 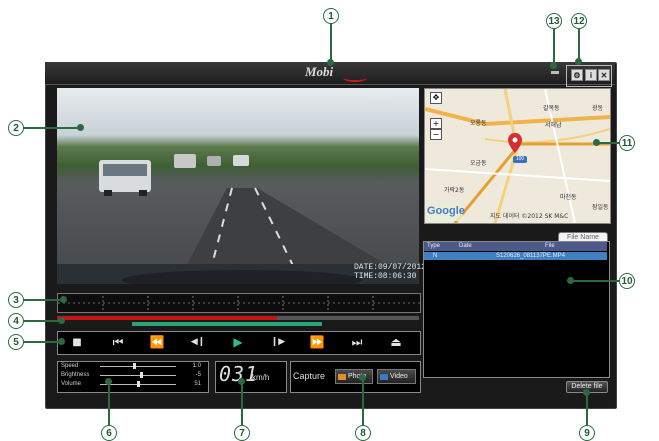 I want to click on play-button: ▶, so click(x=238, y=342).